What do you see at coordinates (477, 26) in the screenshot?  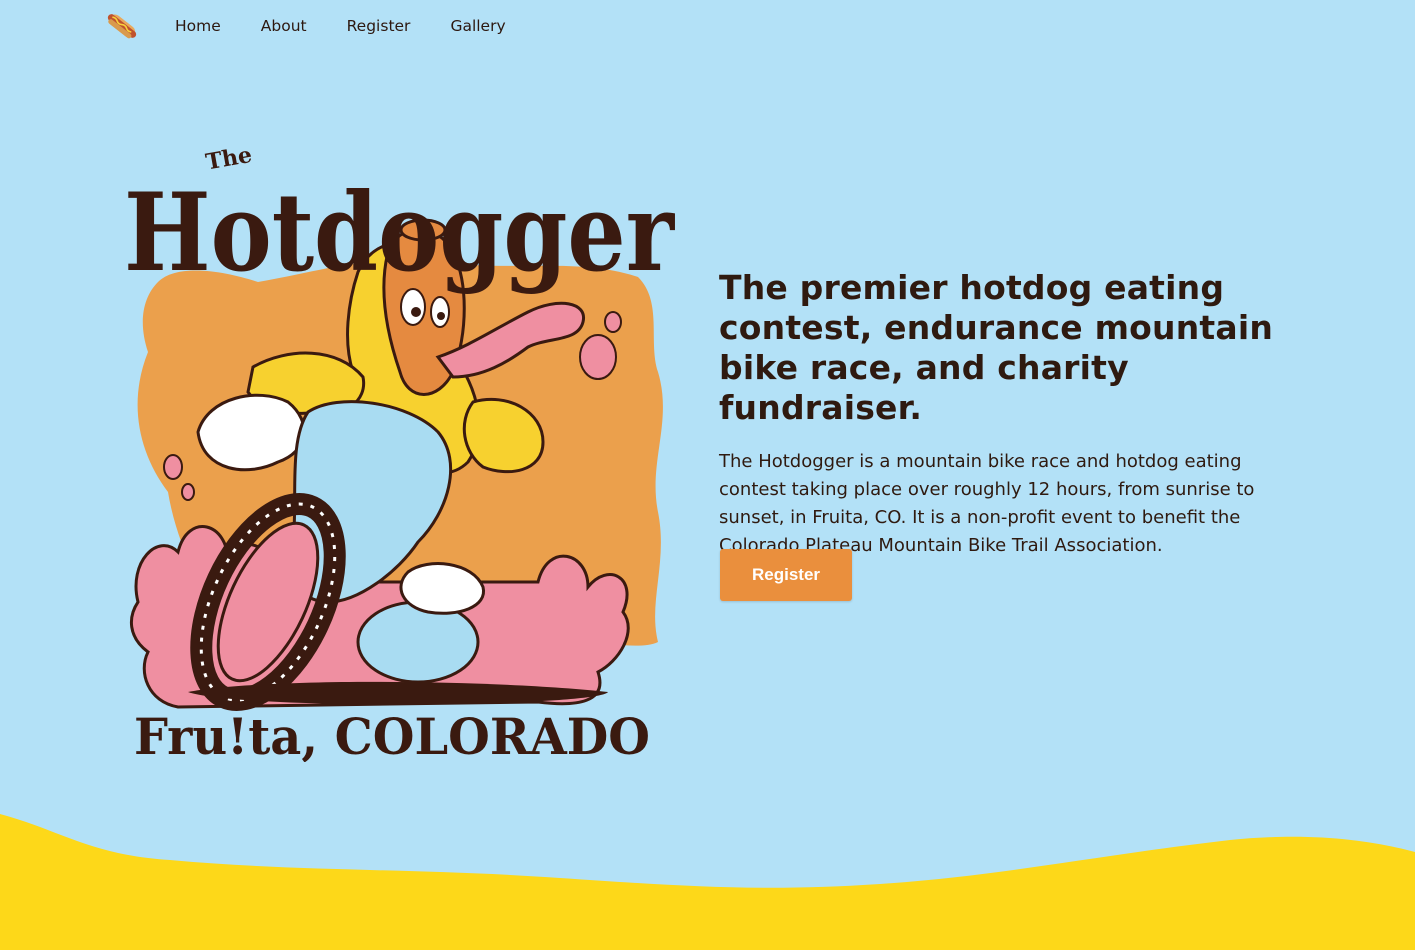 I see `nav-gallery-link: Gallery` at bounding box center [477, 26].